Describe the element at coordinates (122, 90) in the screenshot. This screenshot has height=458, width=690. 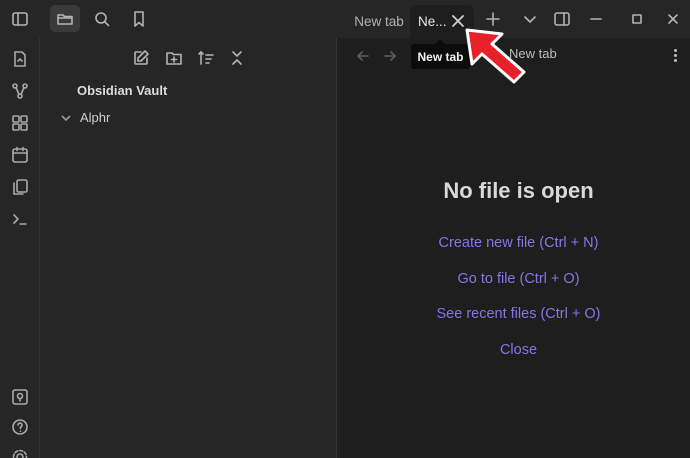
I see `vault-name: Obsidian Vault` at that location.